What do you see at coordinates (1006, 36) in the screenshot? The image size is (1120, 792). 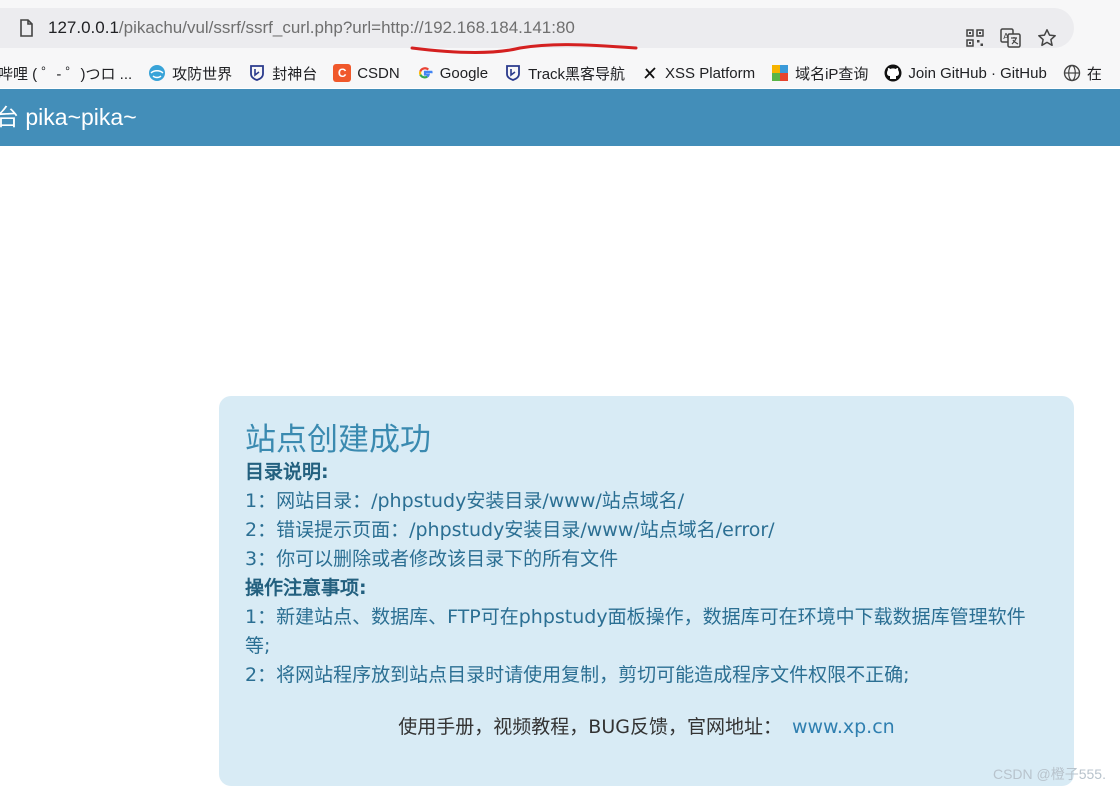 I see `svg-text: A` at bounding box center [1006, 36].